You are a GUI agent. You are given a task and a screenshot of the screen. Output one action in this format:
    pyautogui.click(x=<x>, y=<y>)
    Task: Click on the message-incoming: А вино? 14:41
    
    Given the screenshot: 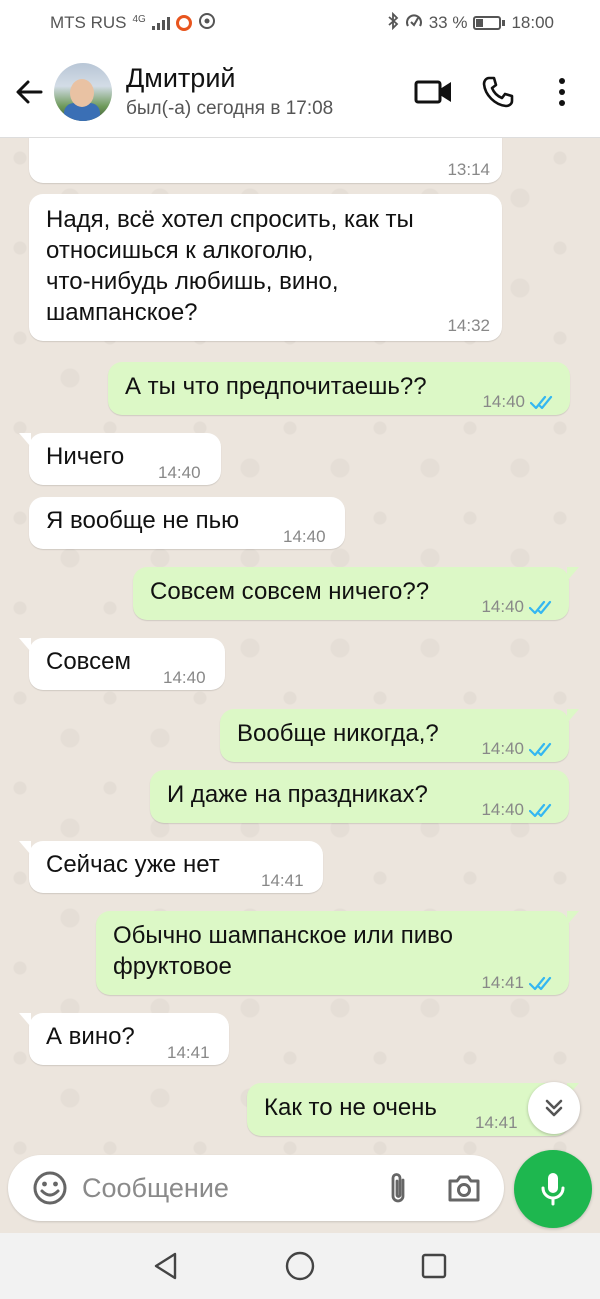 What is the action you would take?
    pyautogui.click(x=124, y=1039)
    